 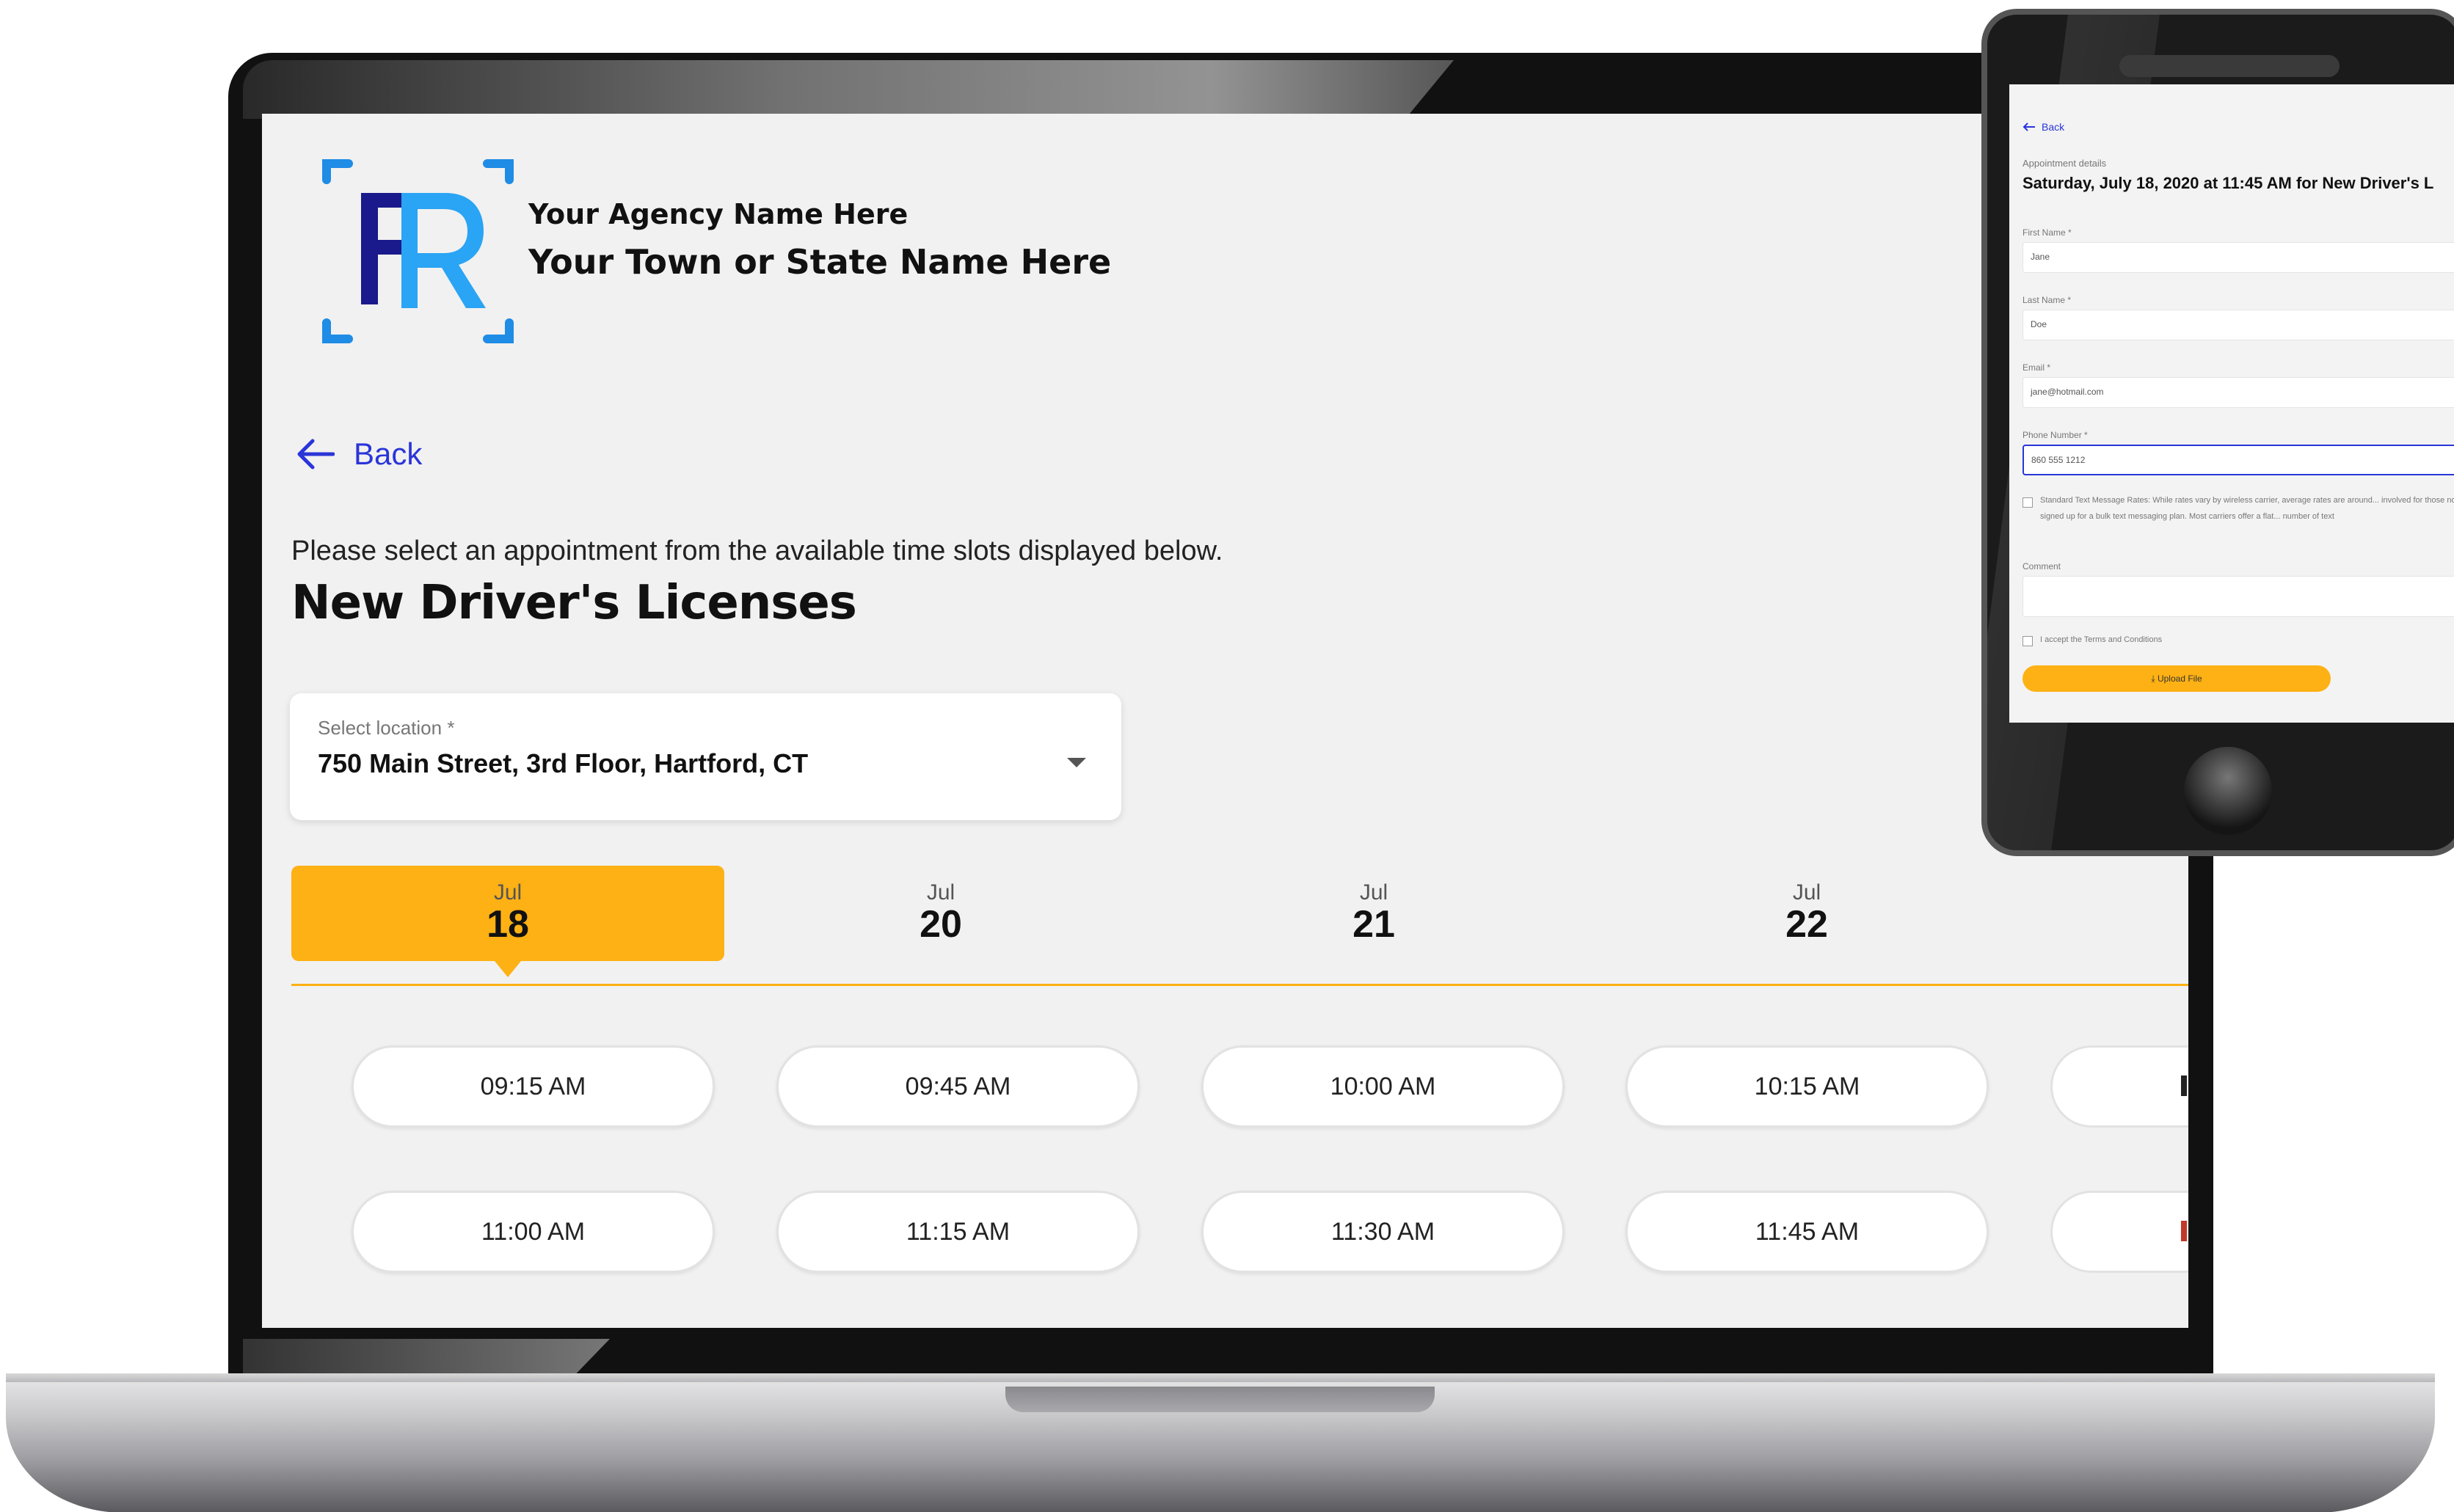 I want to click on last-name-label: Last Name *, so click(x=2047, y=300).